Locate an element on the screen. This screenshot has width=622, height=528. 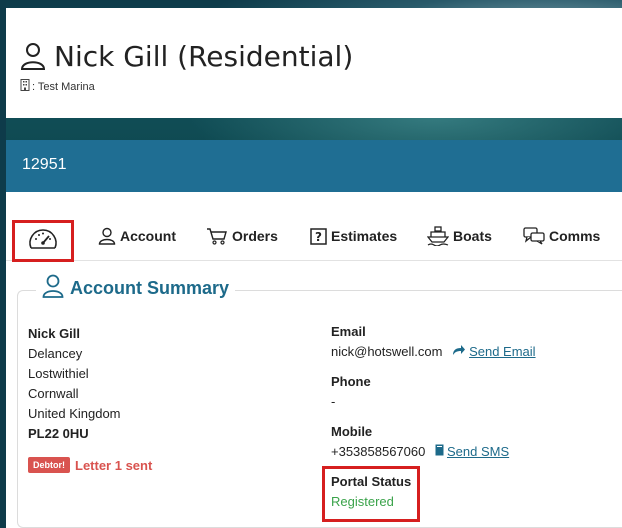
summary-title-text: Account Summary is located at coordinates (150, 288).